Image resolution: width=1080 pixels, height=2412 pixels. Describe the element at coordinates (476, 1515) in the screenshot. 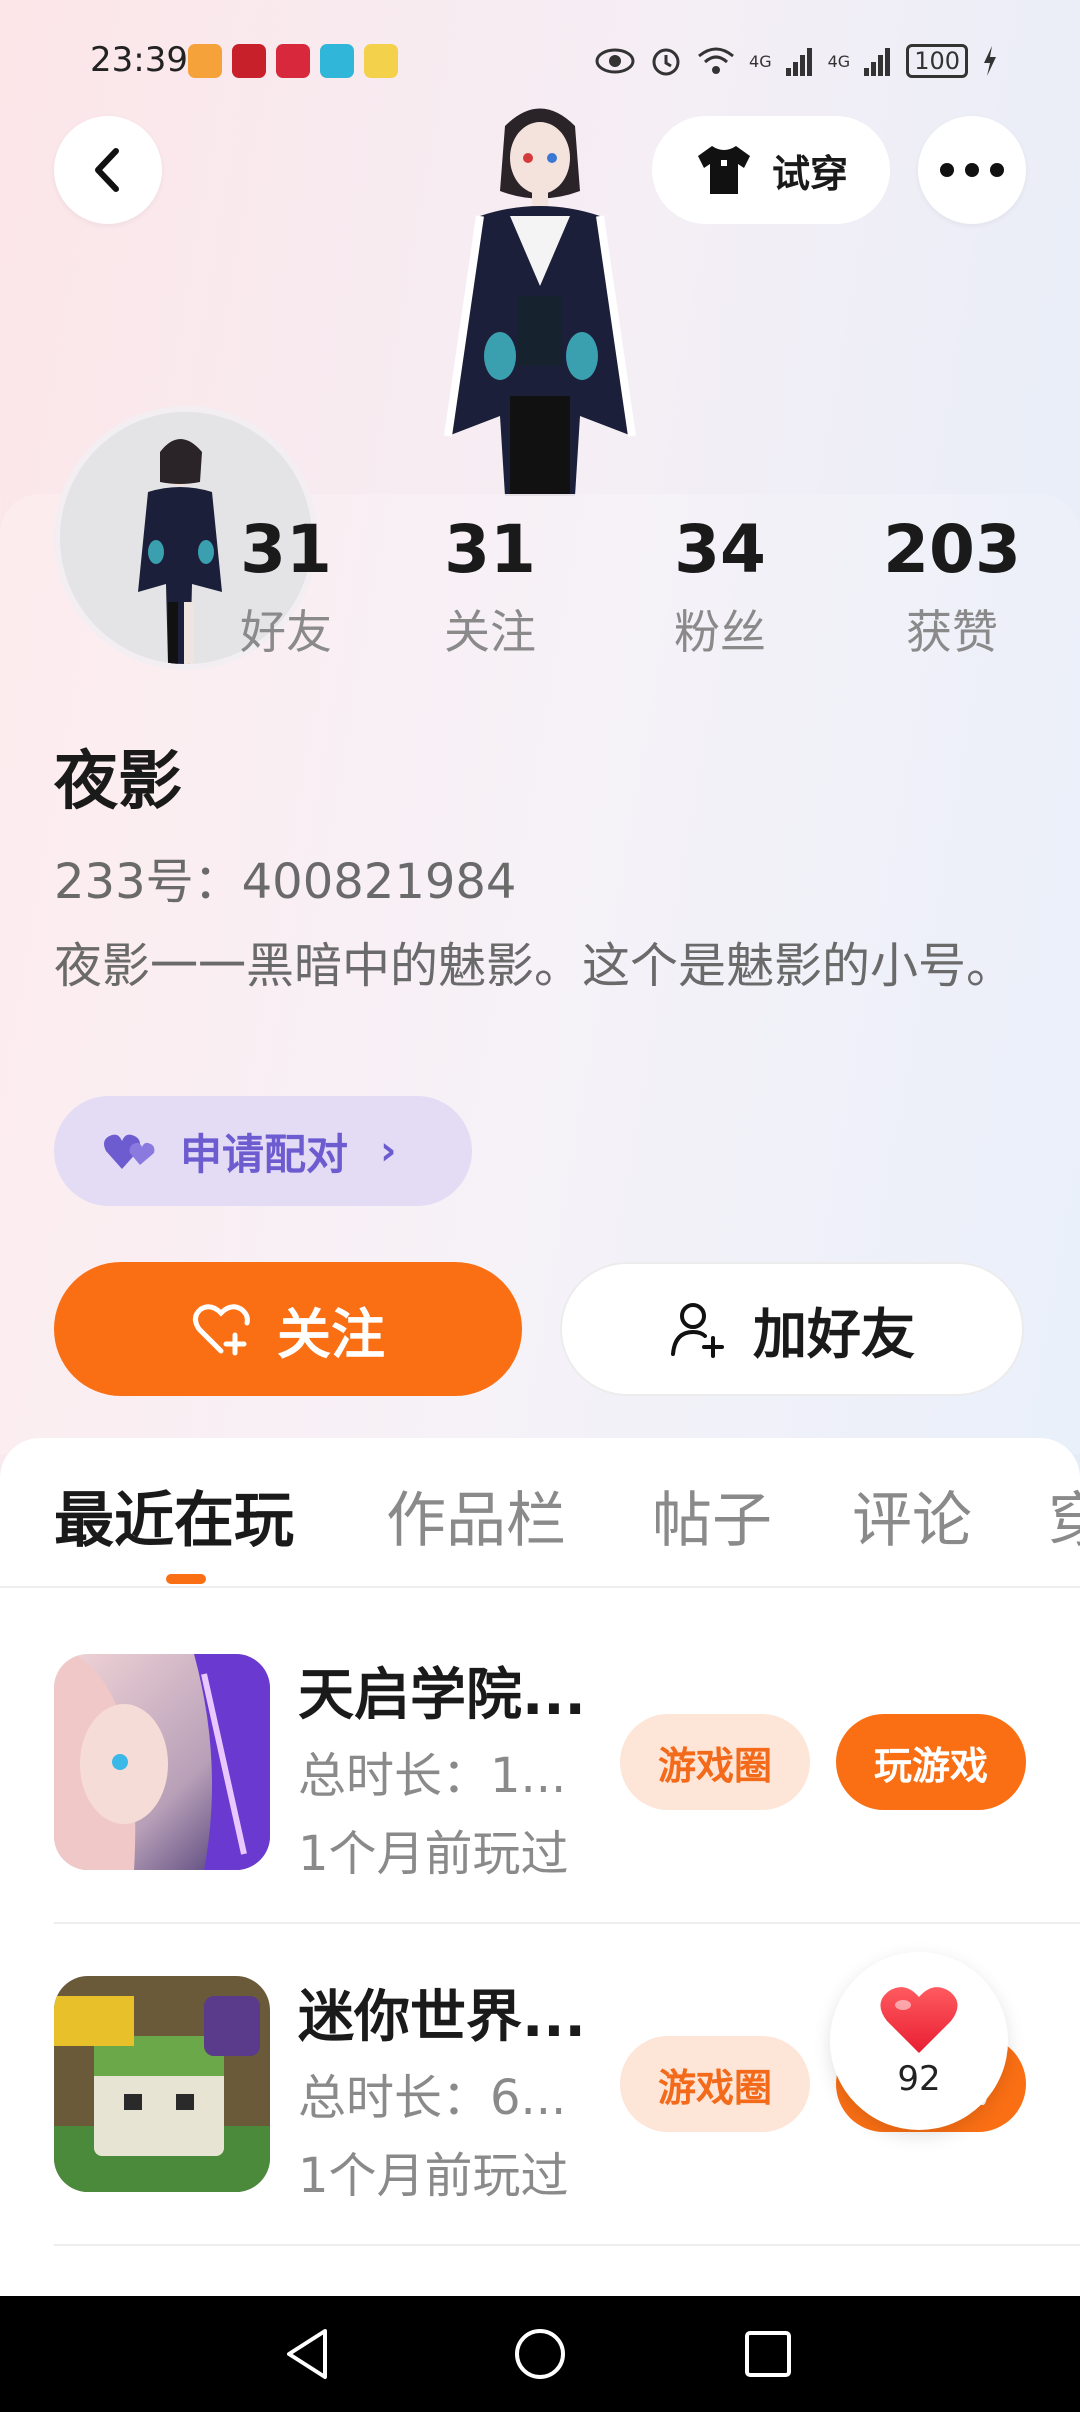

I see `tab-works: 作品栏` at that location.